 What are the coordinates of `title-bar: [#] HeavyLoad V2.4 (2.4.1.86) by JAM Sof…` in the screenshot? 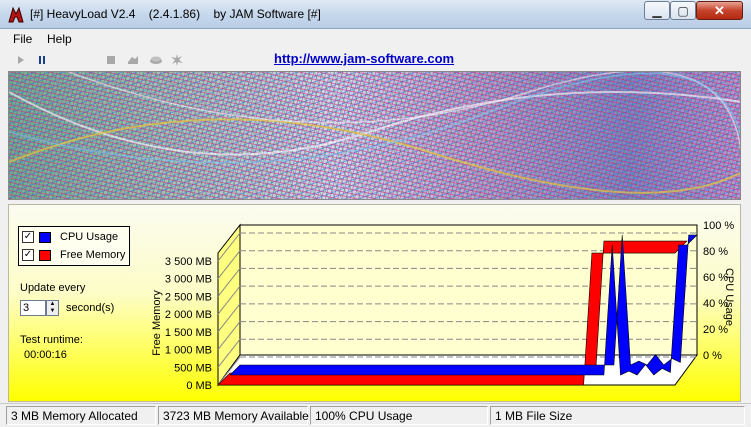 It's located at (375, 14).